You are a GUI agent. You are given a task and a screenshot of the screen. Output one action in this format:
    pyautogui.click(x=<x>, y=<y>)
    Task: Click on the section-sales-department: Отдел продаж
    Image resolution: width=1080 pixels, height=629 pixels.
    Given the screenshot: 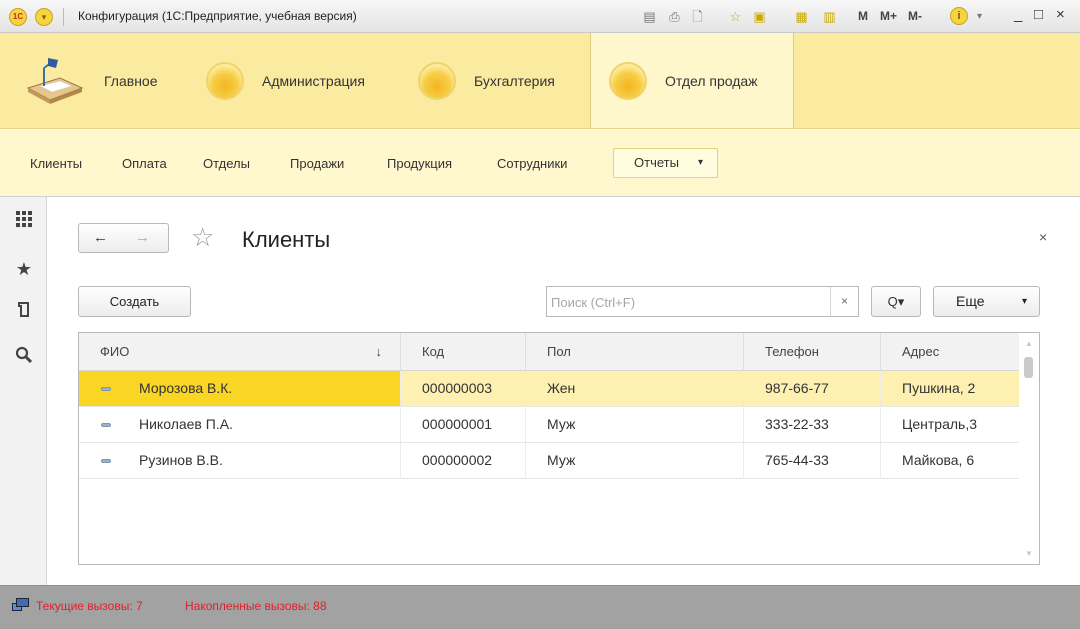 What is the action you would take?
    pyautogui.click(x=692, y=80)
    